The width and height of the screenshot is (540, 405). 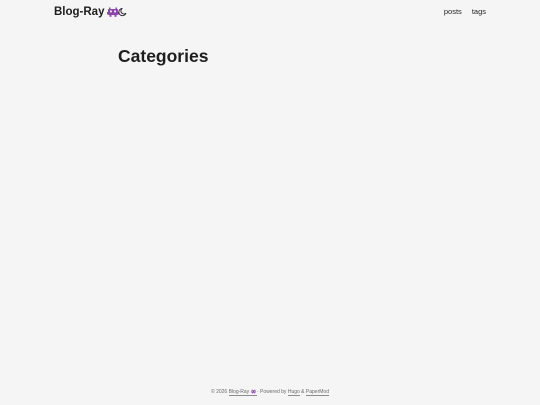 I want to click on moon-icon, so click(x=123, y=12).